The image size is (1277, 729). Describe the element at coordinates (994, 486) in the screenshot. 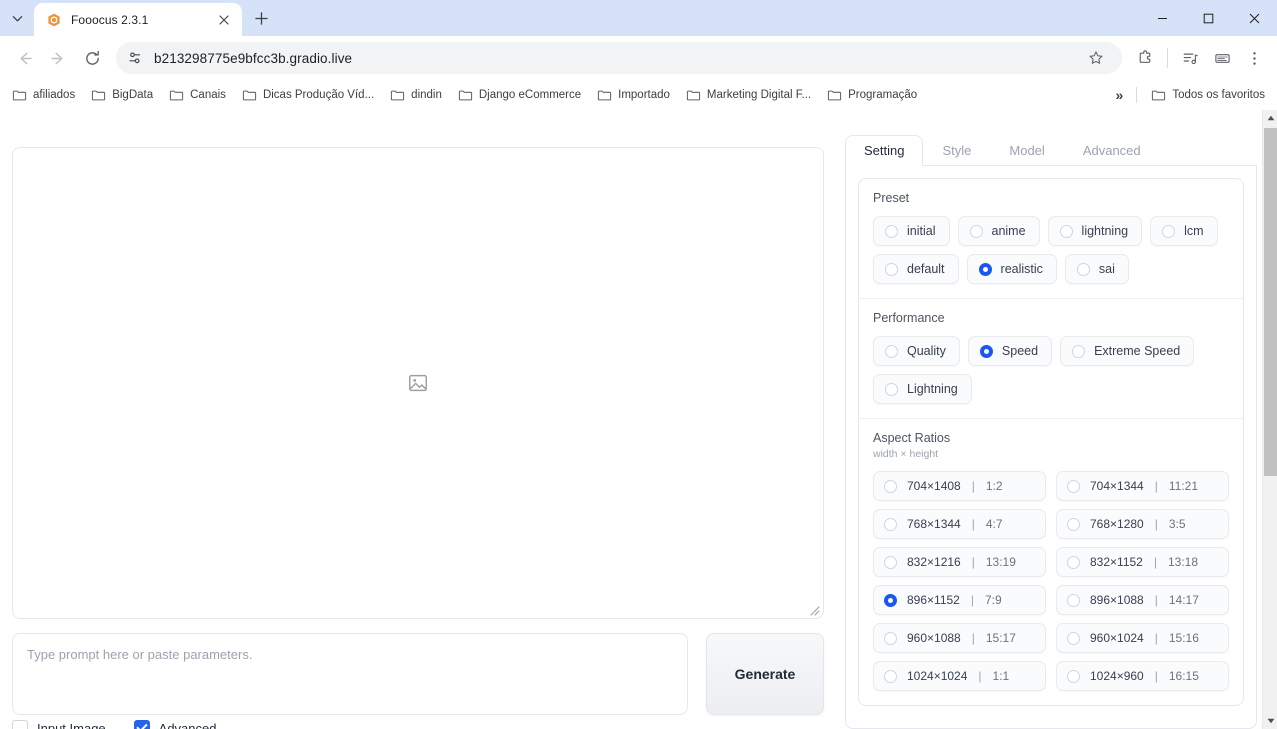

I see `aspect-ratio-ratio: 1:2` at that location.